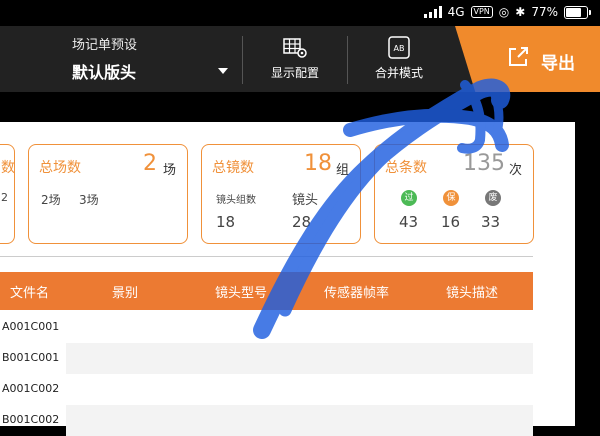  I want to click on export-button: 导出, so click(527, 59).